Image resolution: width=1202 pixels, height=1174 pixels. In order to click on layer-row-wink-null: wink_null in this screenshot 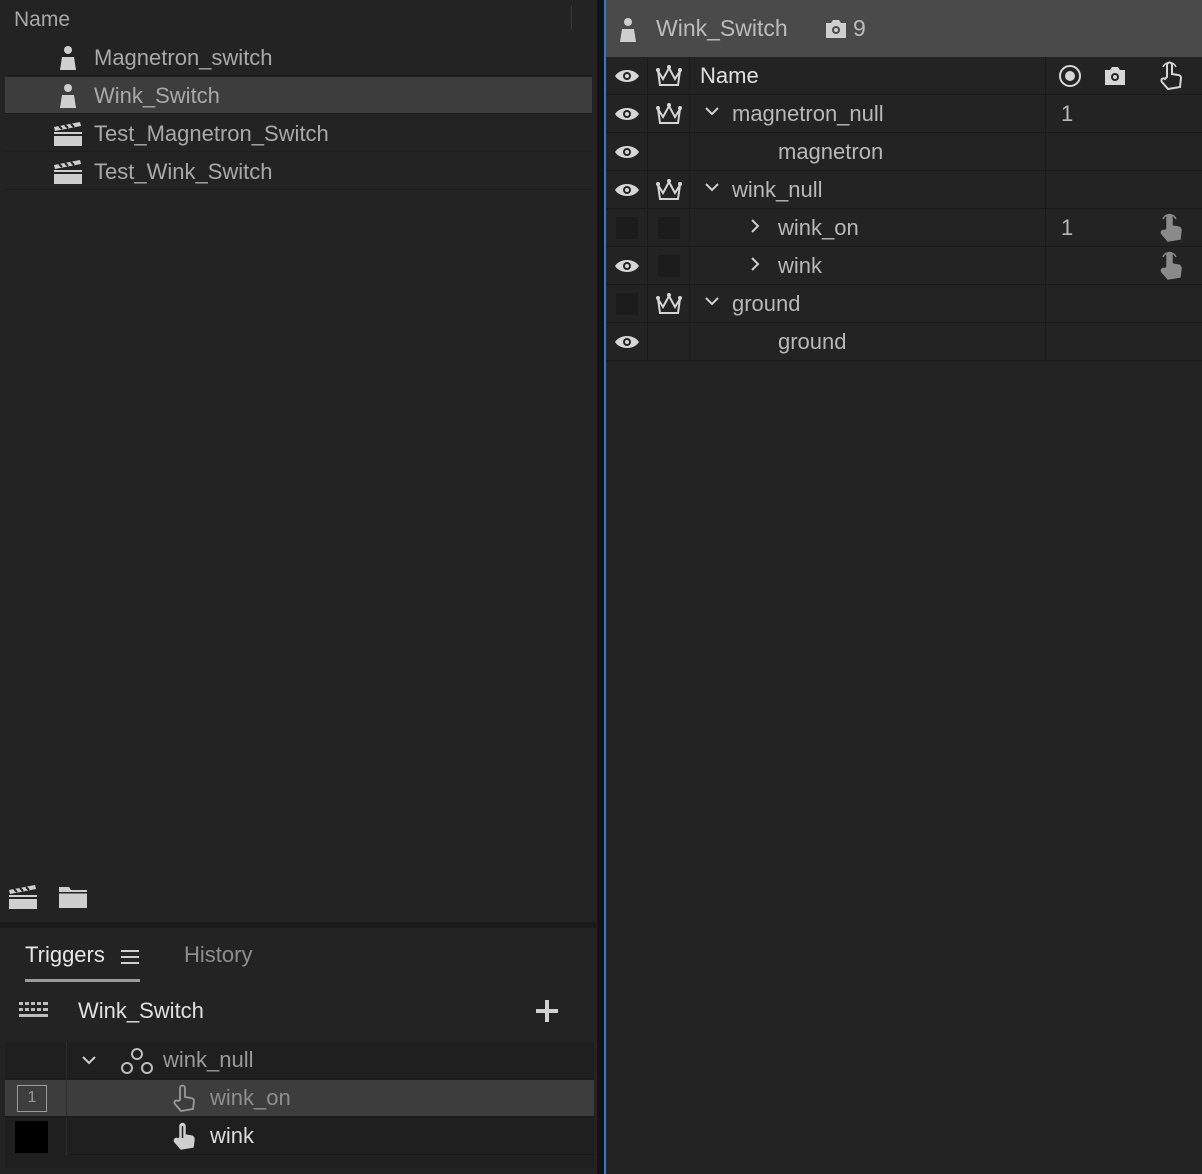, I will do `click(904, 190)`.